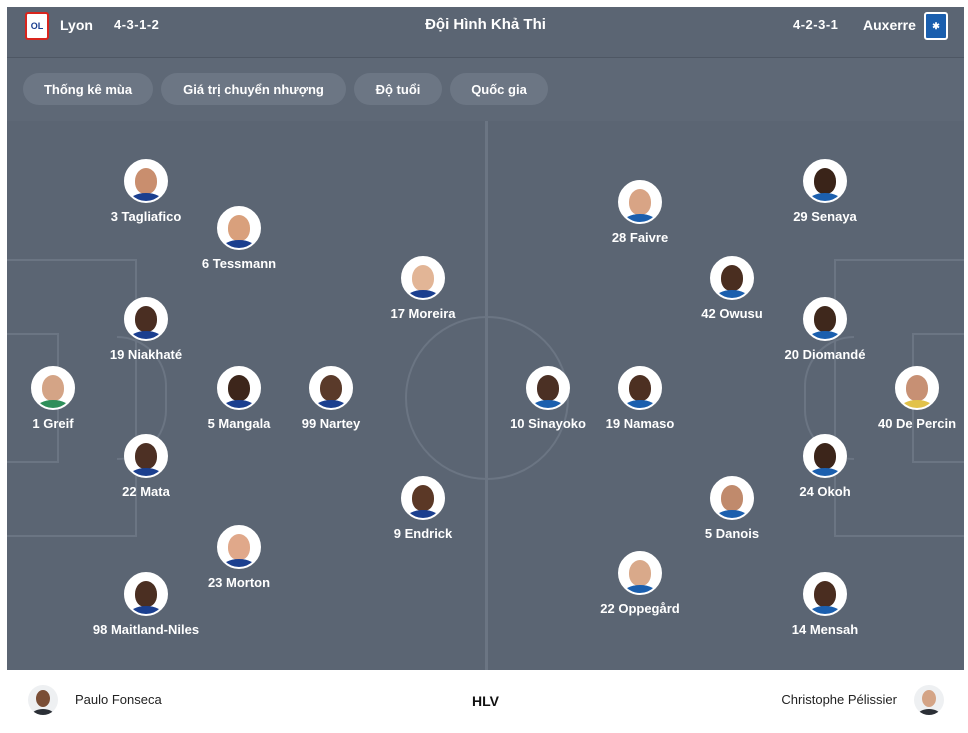 This screenshot has height=733, width=968. Describe the element at coordinates (239, 263) in the screenshot. I see `player-name: 6 Tessmann` at that location.